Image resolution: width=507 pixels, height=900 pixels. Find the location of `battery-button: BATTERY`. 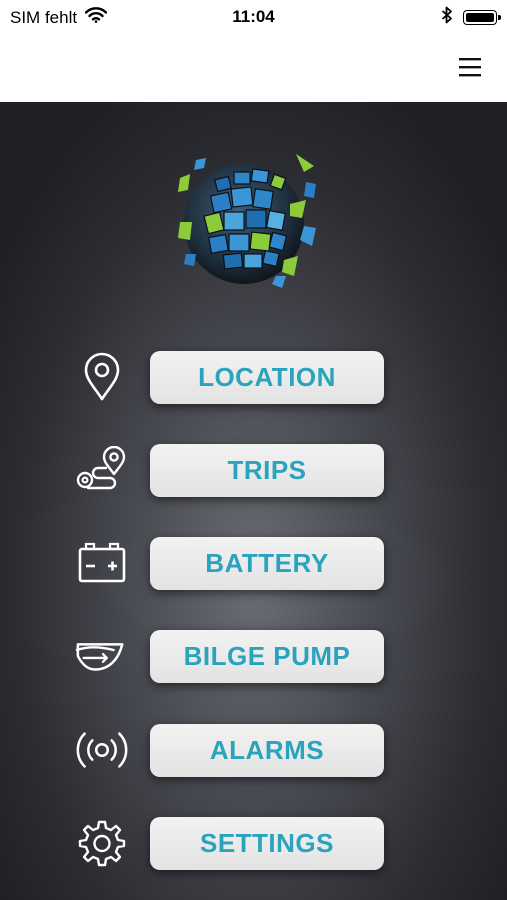

battery-button: BATTERY is located at coordinates (267, 563).